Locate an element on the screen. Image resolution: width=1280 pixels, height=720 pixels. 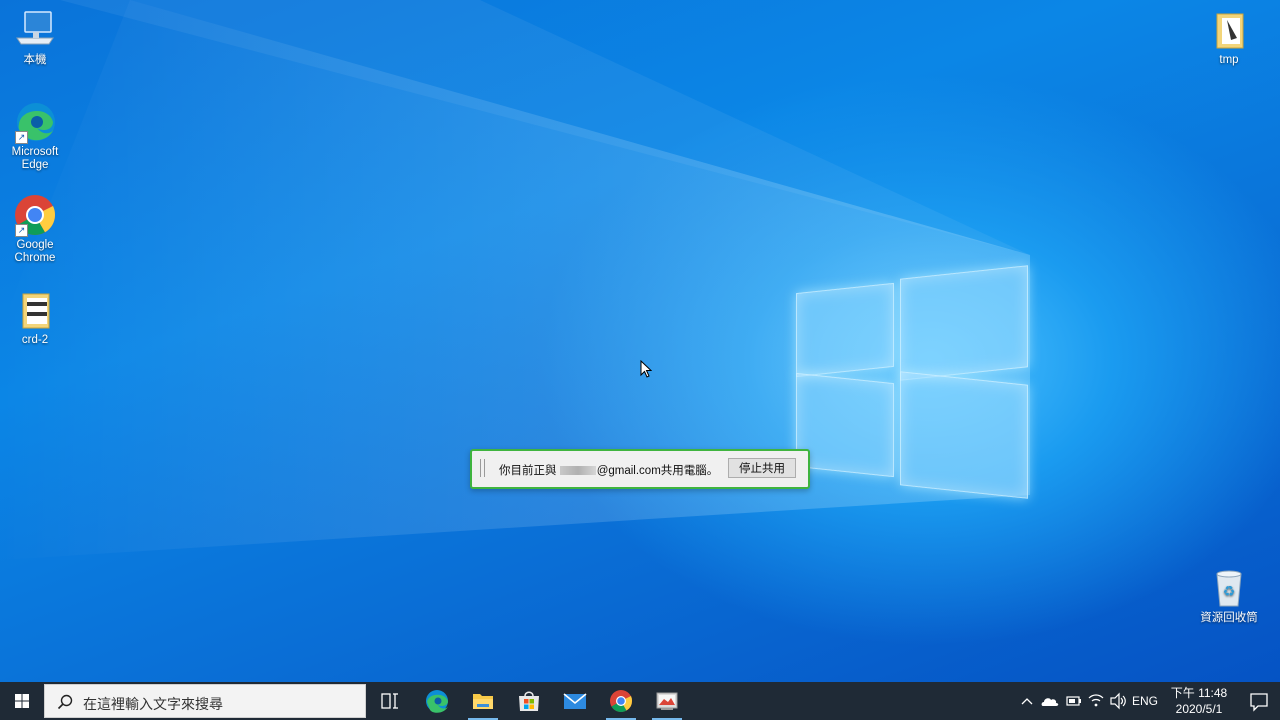
desktop-icon-this-pc: 本機 is located at coordinates (35, 37).